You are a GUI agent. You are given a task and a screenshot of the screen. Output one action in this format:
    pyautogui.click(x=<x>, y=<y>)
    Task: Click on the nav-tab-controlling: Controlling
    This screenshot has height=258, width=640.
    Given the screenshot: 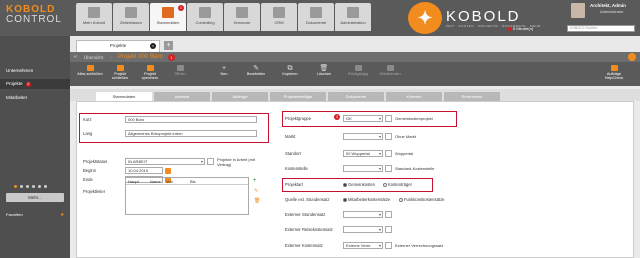 What is the action you would take?
    pyautogui.click(x=205, y=17)
    